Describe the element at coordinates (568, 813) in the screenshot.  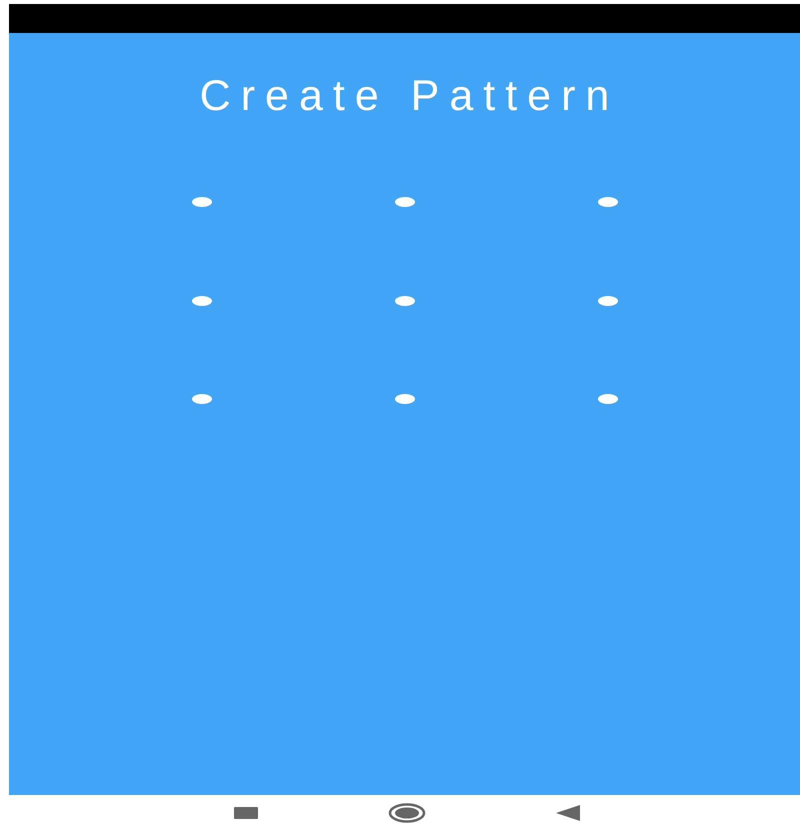
I see `back-icon` at that location.